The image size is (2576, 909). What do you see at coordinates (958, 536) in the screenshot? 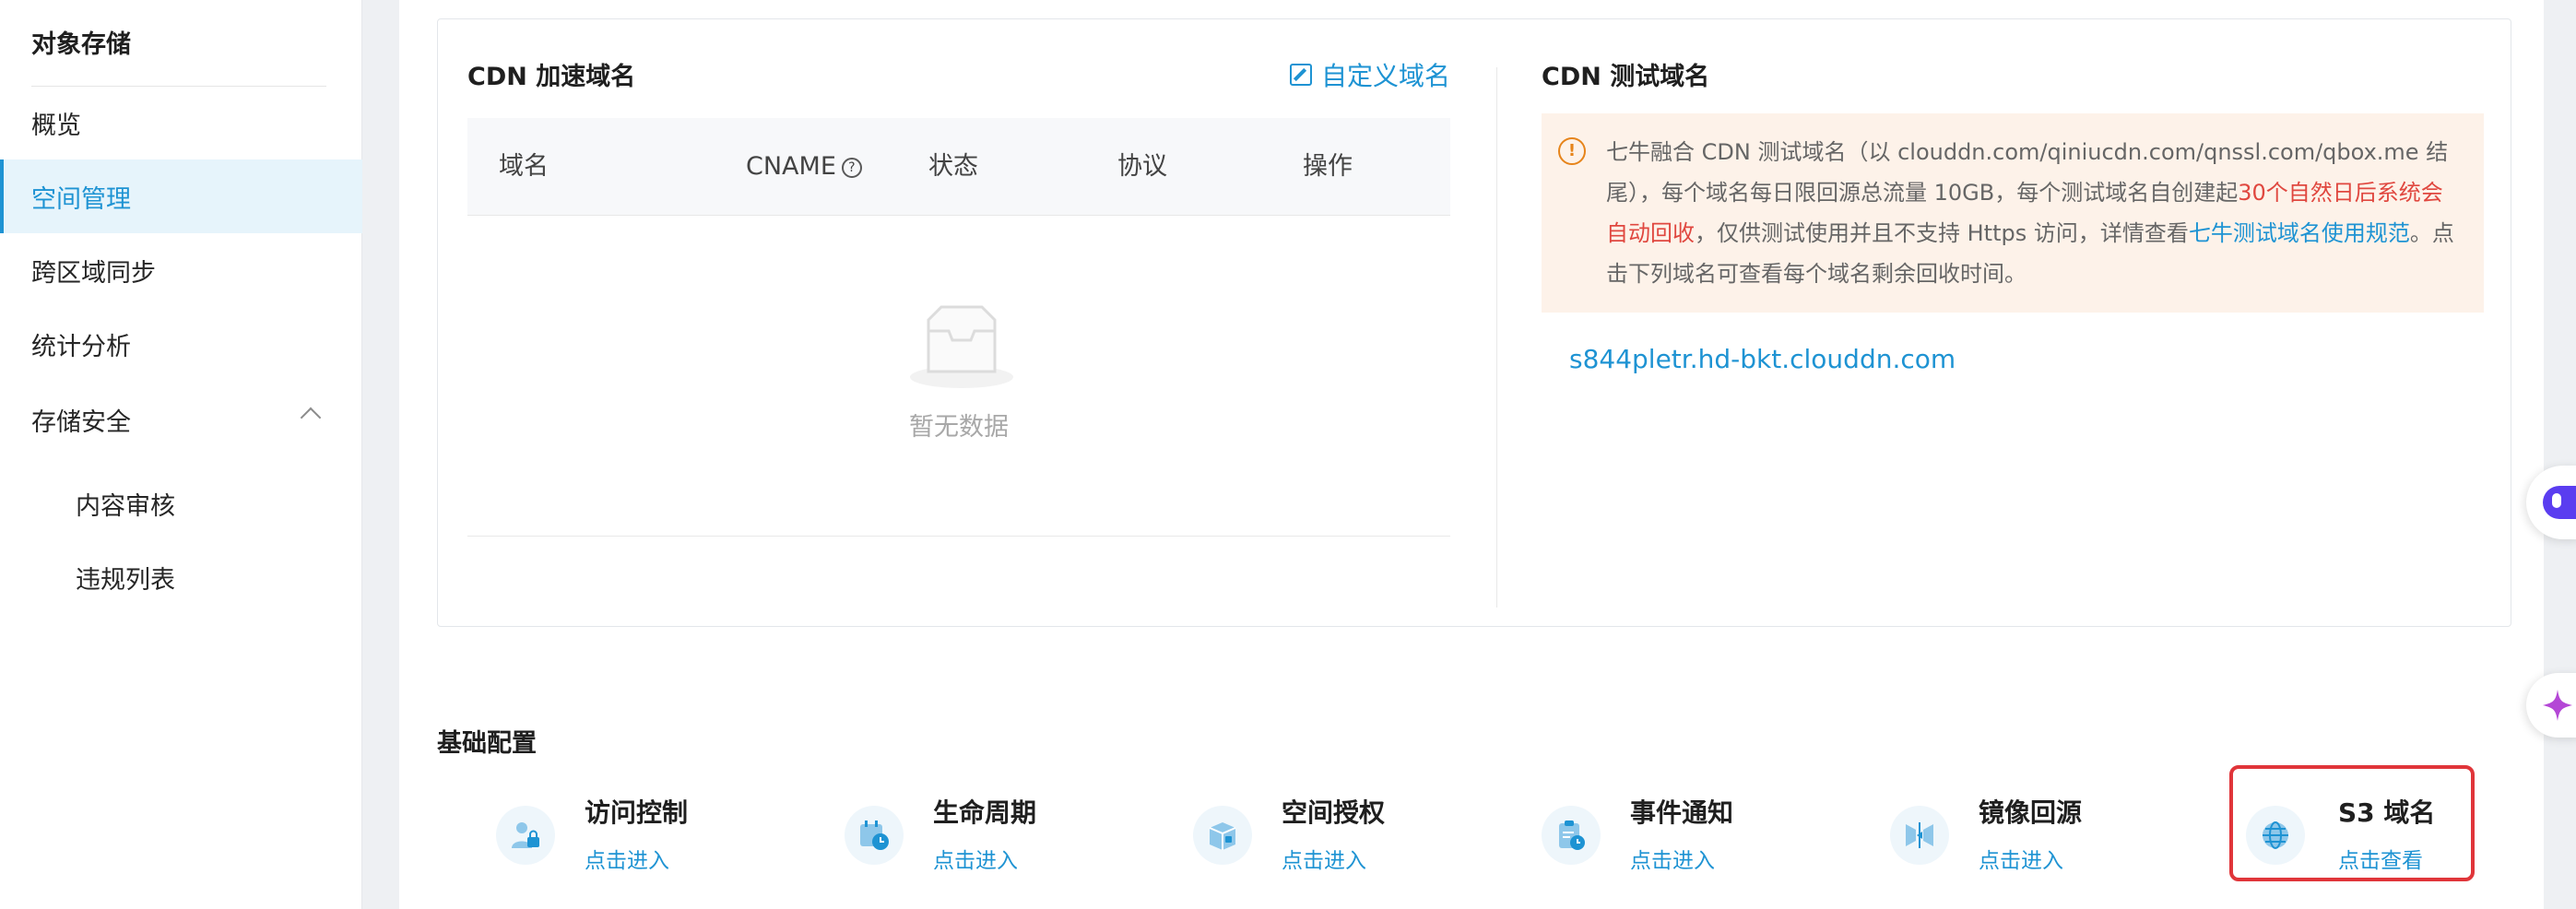
I see `table-bottom-divider` at bounding box center [958, 536].